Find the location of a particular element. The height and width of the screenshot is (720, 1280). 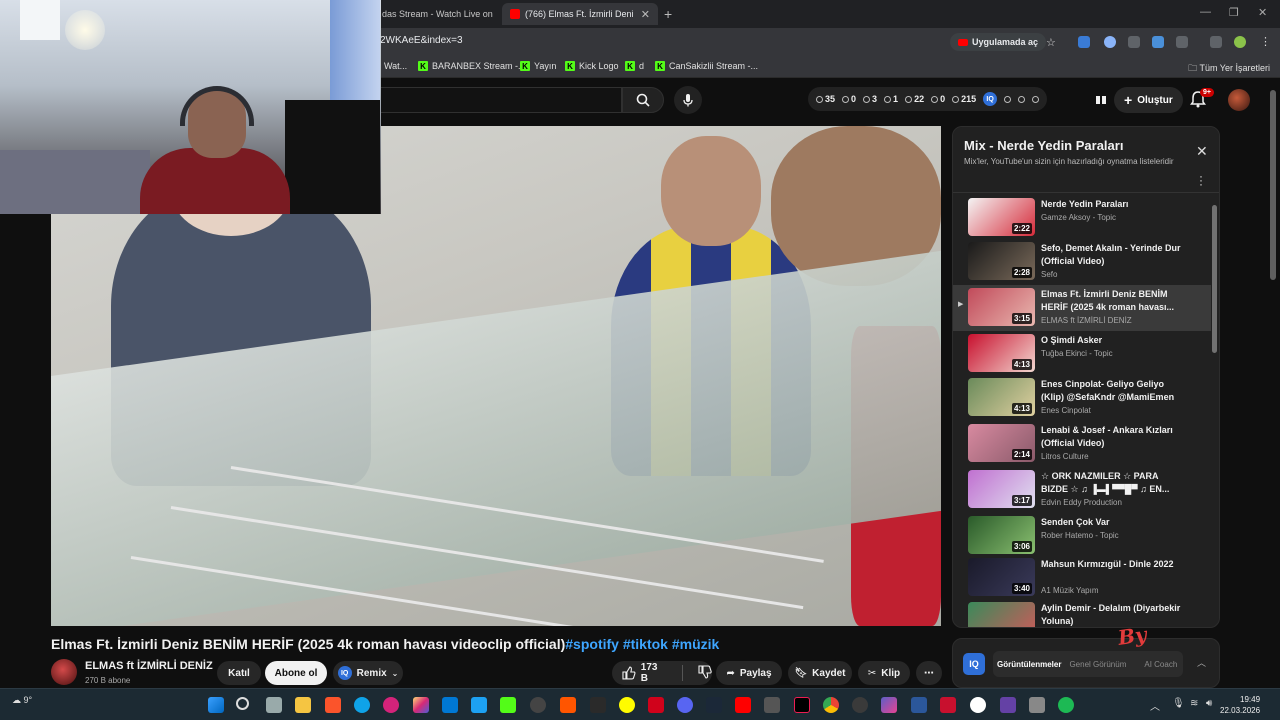

snapchat-icon is located at coordinates (627, 705).